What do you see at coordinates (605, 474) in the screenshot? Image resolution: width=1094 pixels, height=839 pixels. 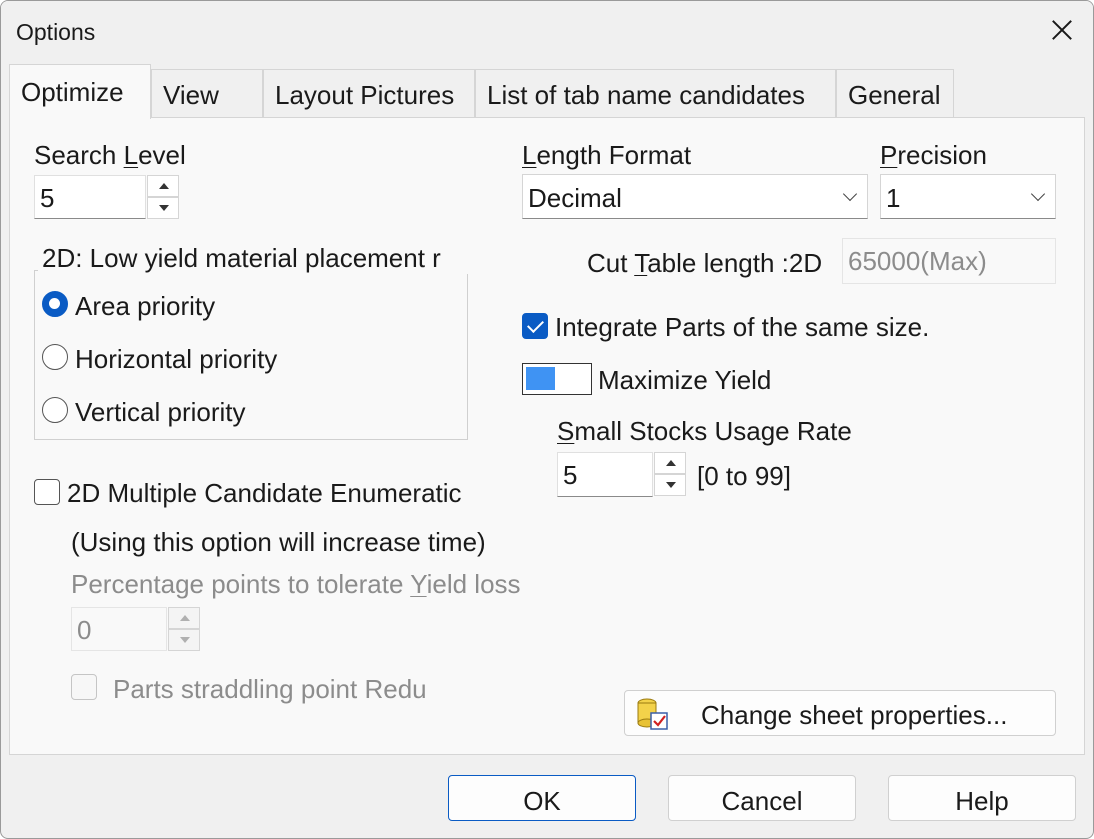 I see `small-stocks-input: 5` at bounding box center [605, 474].